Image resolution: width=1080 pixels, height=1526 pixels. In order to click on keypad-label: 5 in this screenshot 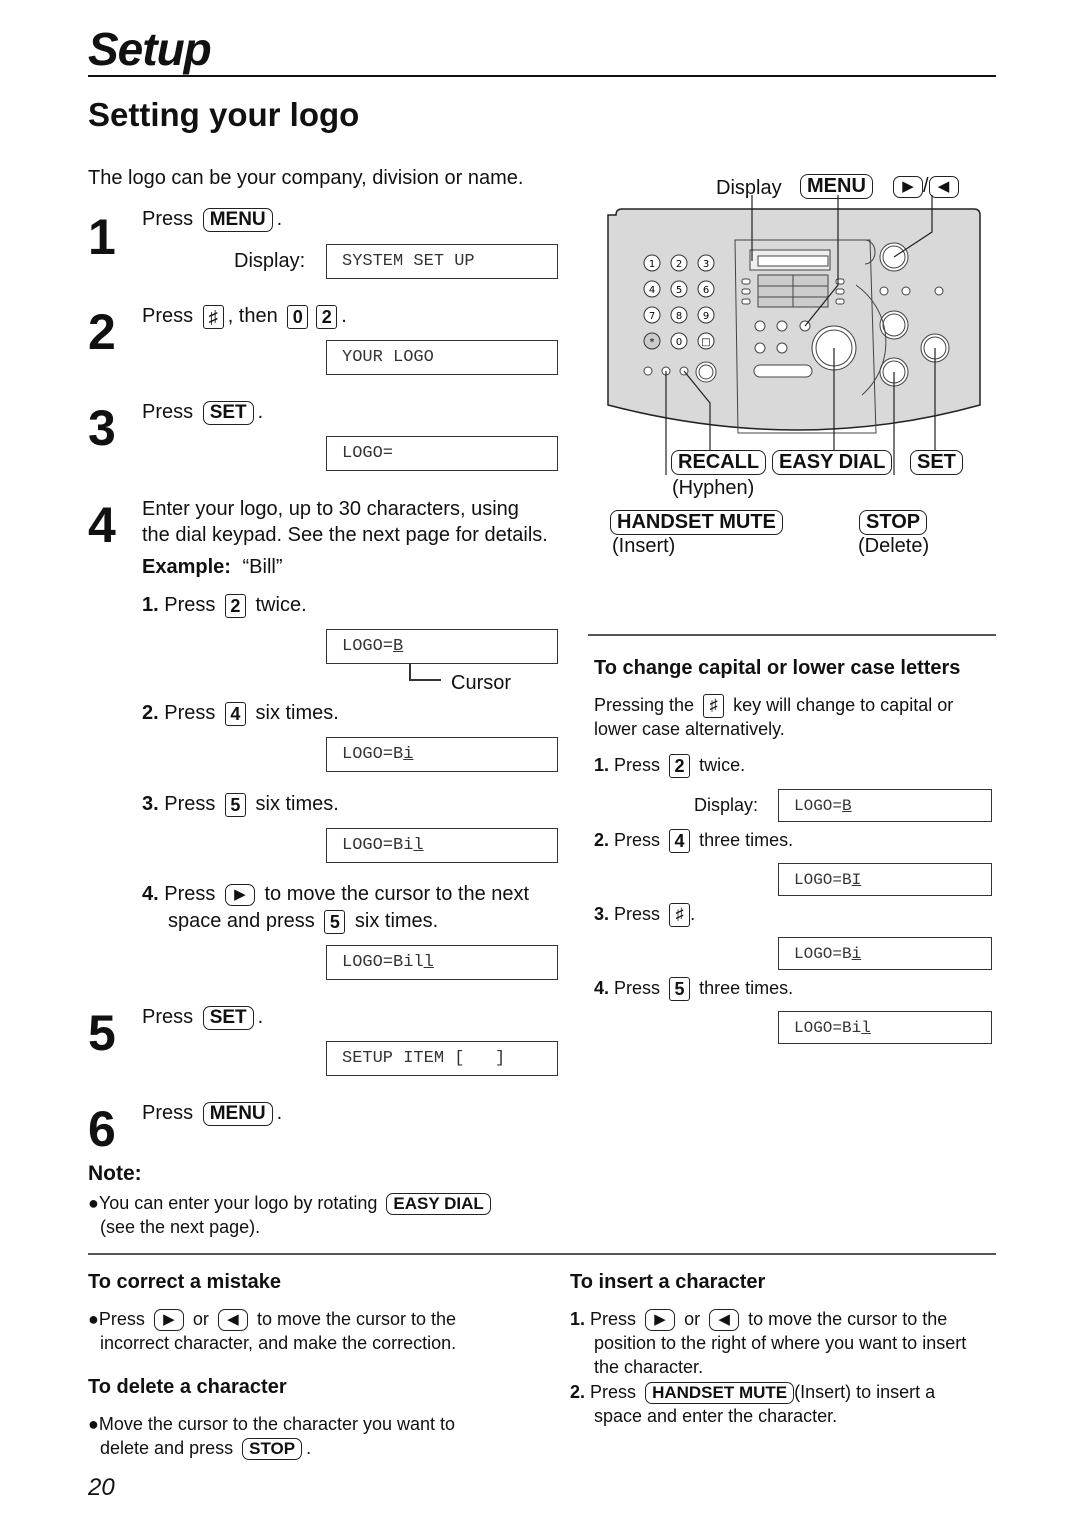, I will do `click(679, 290)`.